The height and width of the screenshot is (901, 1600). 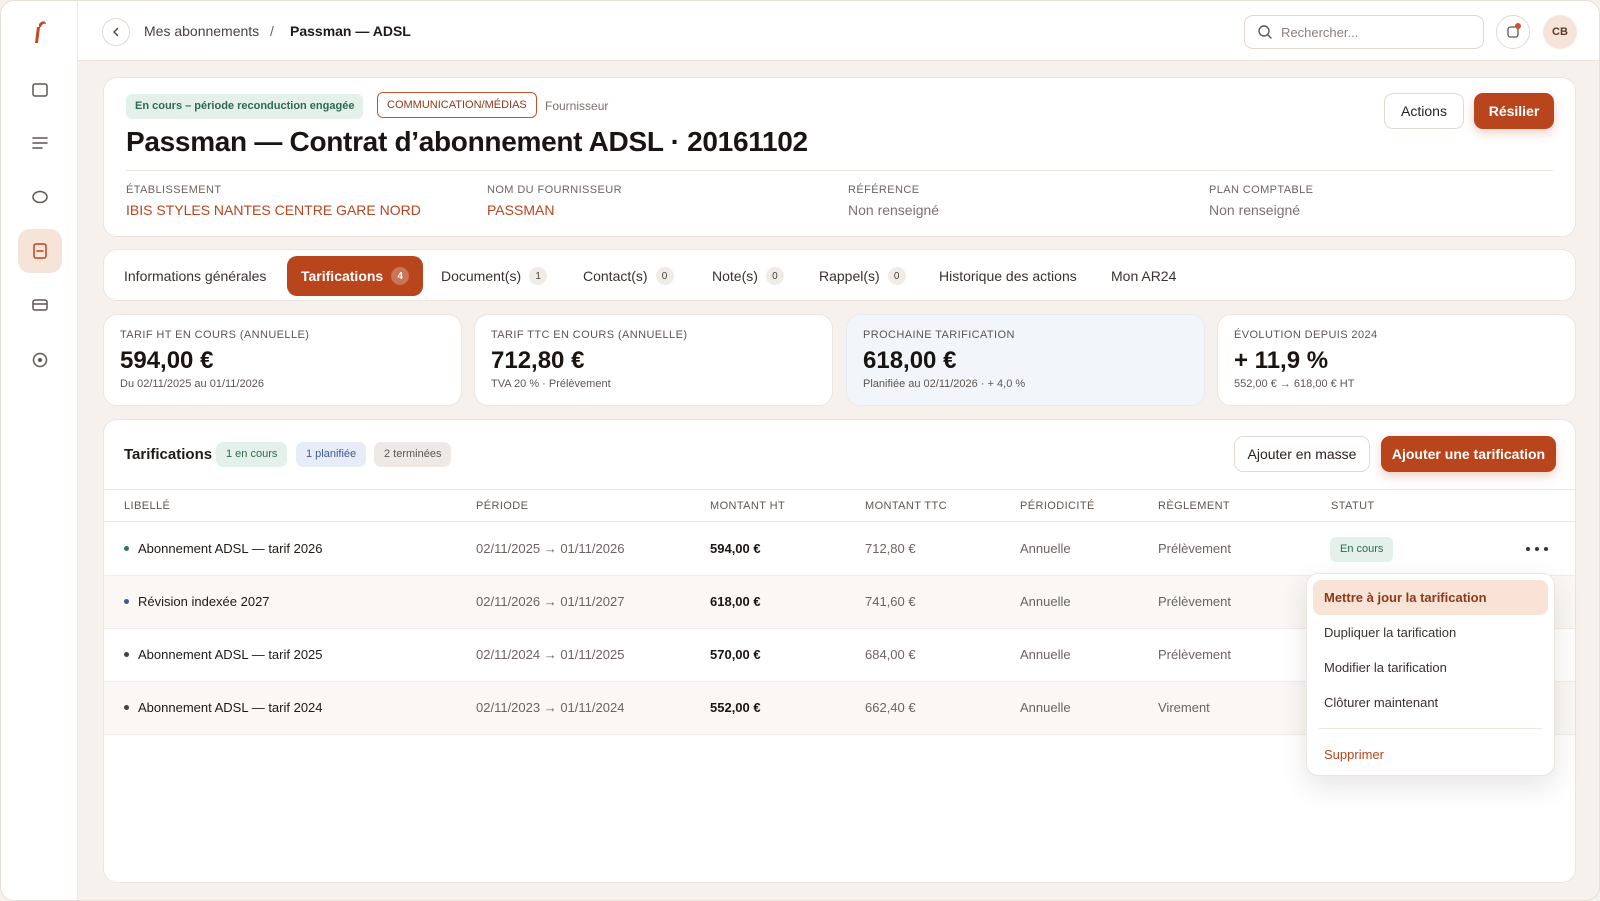 I want to click on tab-reminders: Rappel(s) 0, so click(x=862, y=276).